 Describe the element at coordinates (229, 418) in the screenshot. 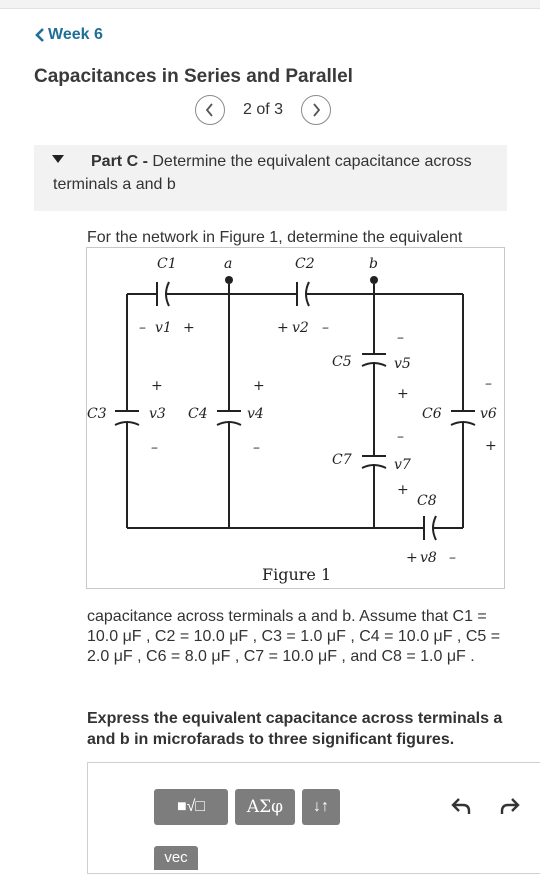

I see `capacitor-c4` at that location.